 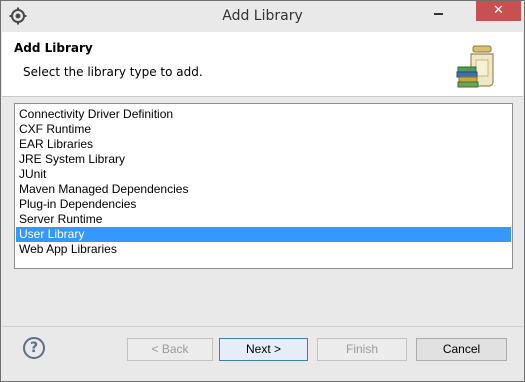 I want to click on list-item-plug-in-dependencies: Plug-in Dependencies, so click(x=263, y=204).